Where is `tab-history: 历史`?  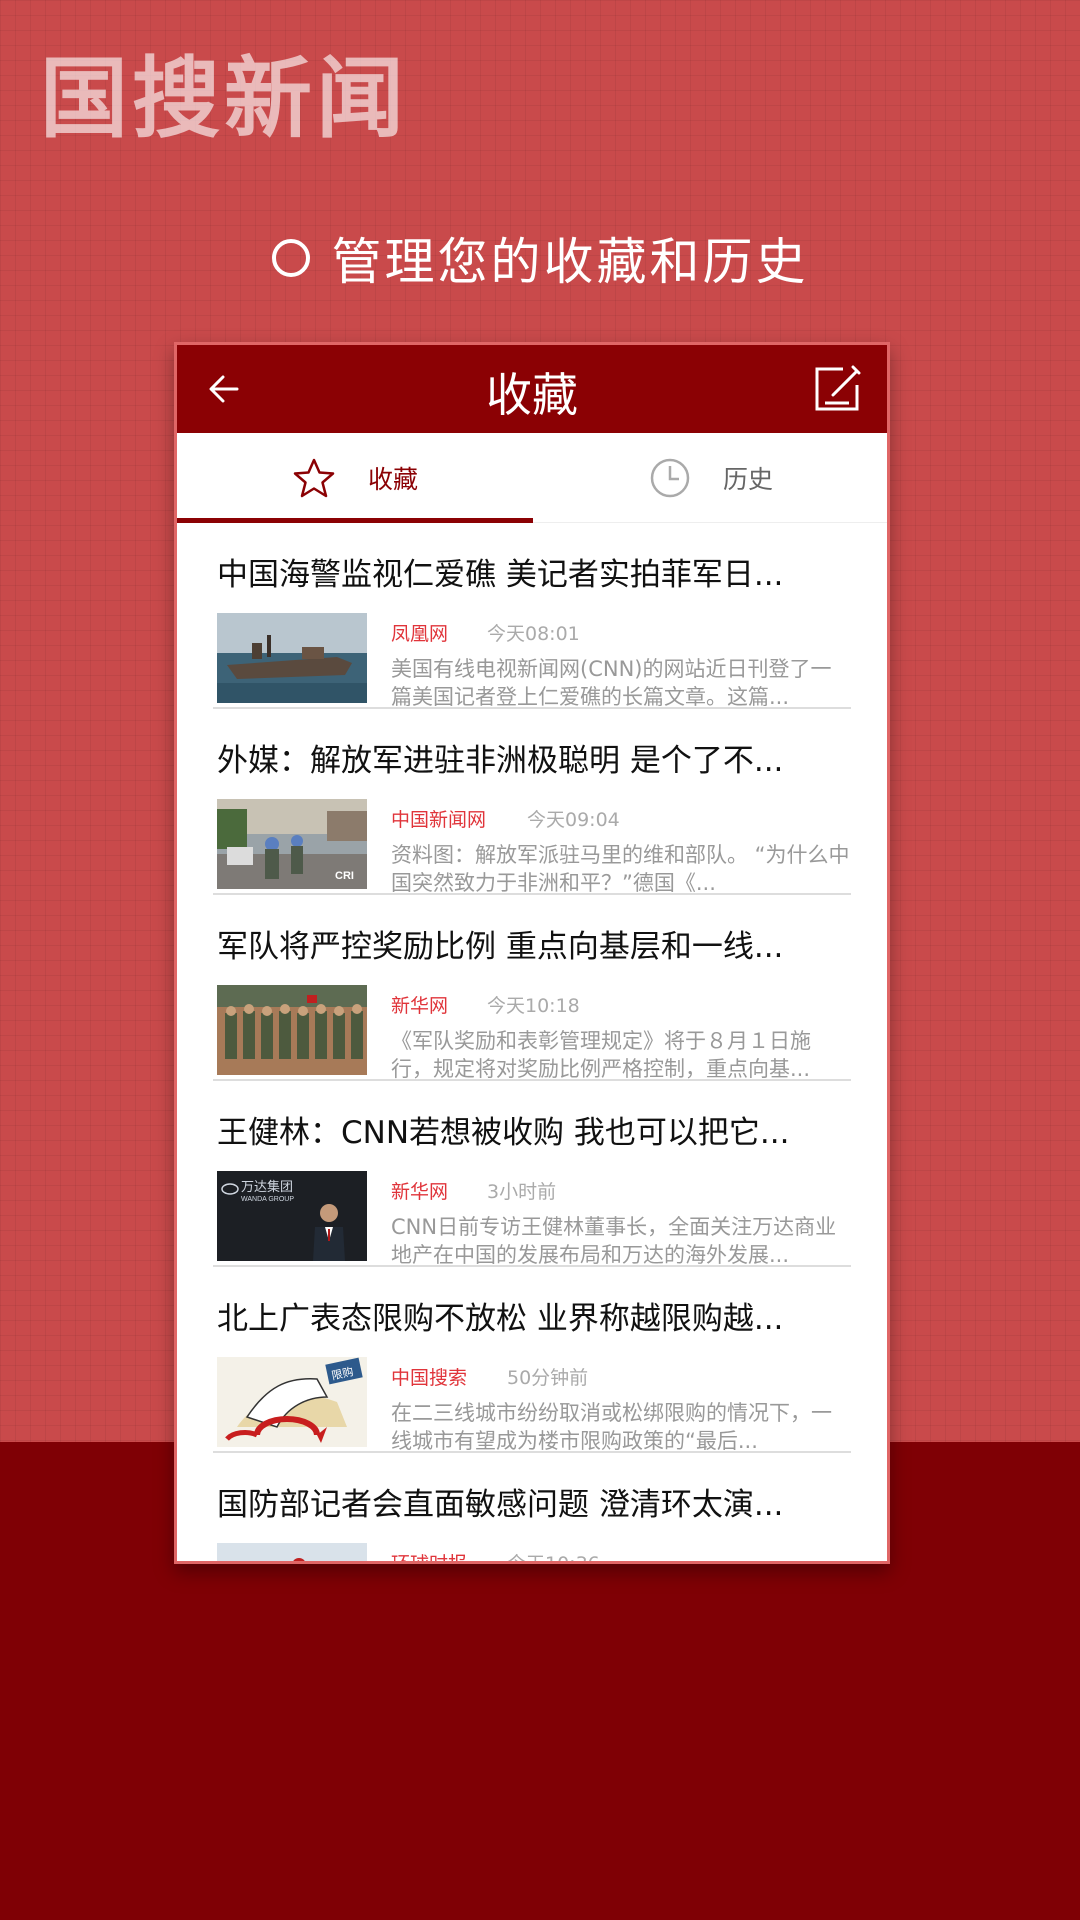 tab-history: 历史 is located at coordinates (710, 478).